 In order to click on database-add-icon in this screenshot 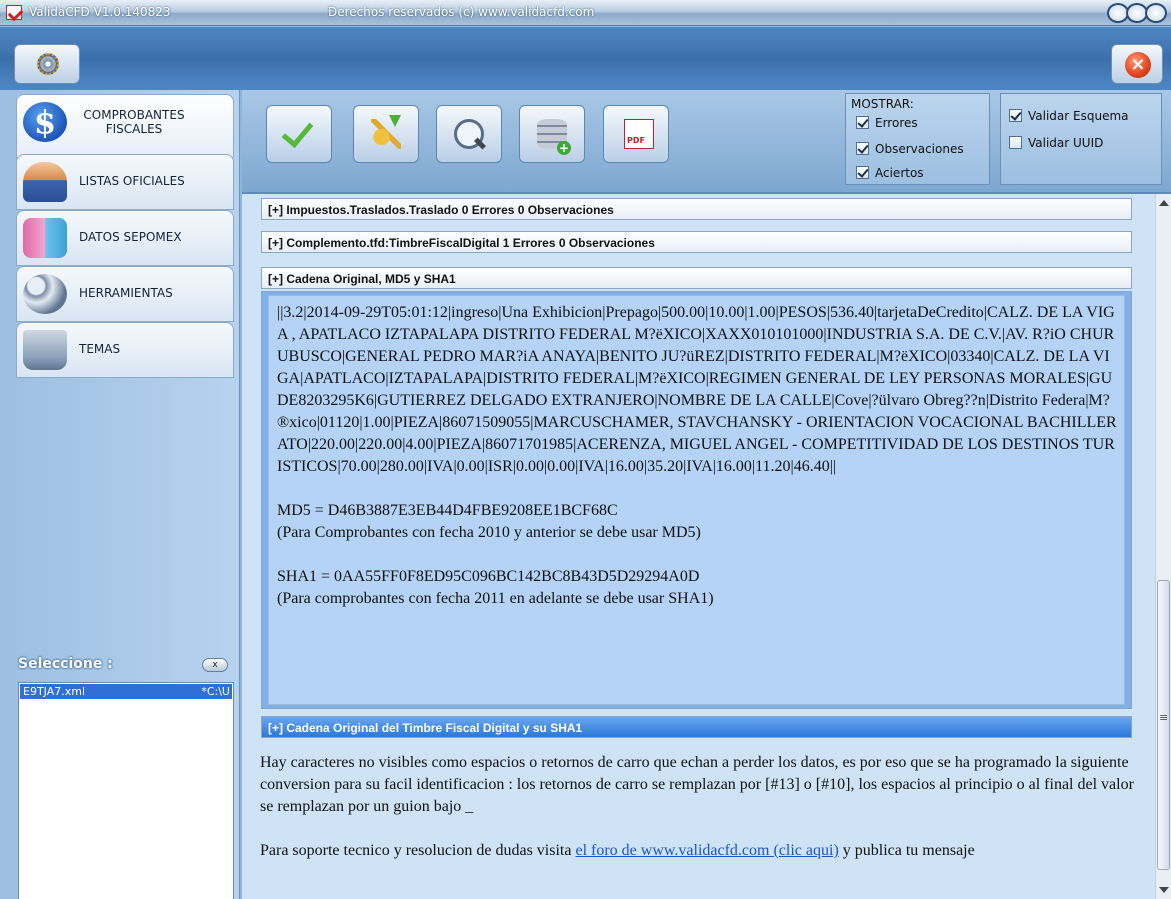, I will do `click(554, 137)`.